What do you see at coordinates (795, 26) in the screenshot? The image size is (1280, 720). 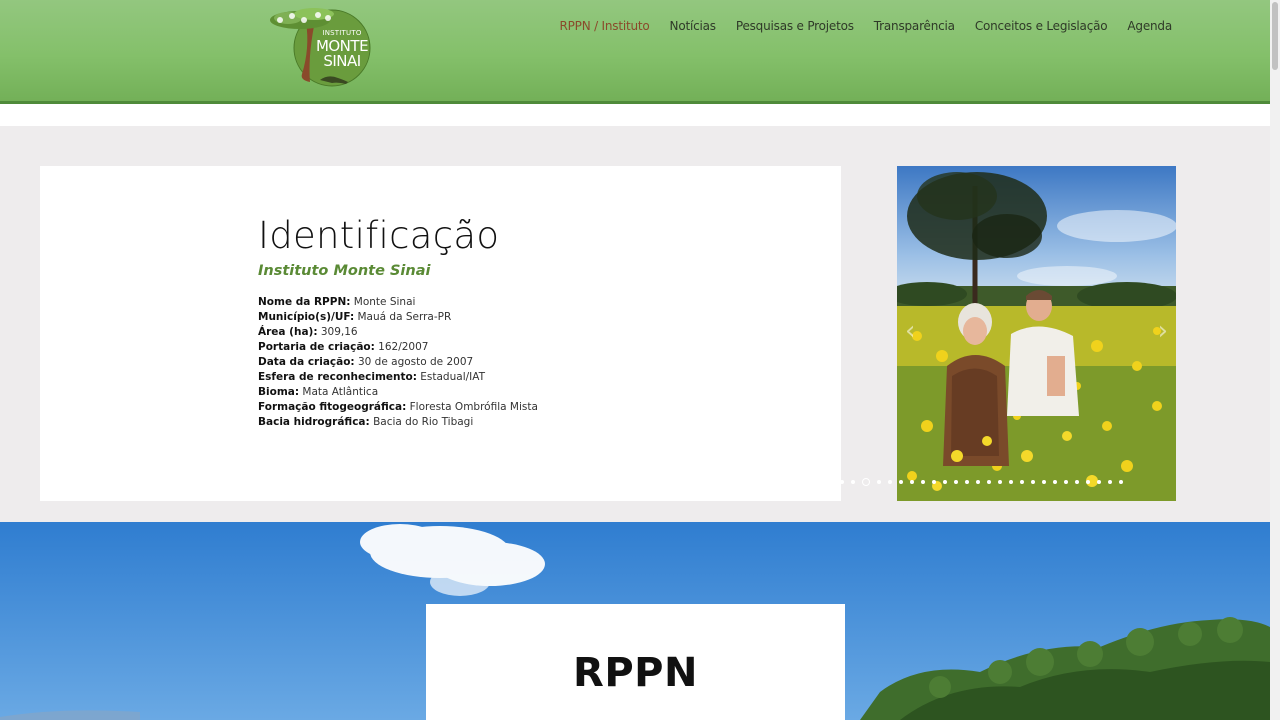 I see `nav-item-pesquisas-projetos: Pesquisas e Projetos` at bounding box center [795, 26].